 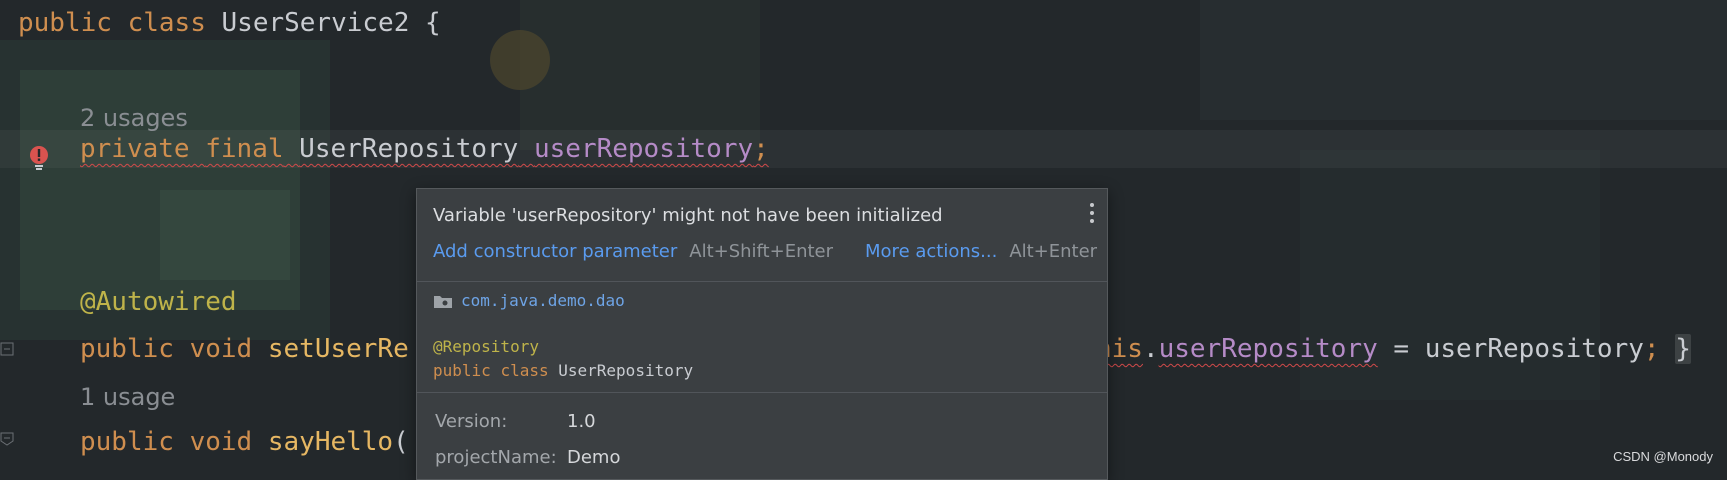 I want to click on setter-field: userRepository, so click(x=1268, y=349).